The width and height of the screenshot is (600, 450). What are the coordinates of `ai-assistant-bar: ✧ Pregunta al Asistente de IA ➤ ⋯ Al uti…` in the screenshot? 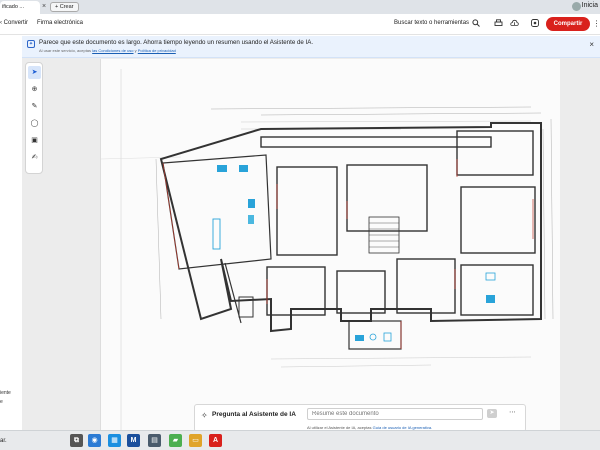 It's located at (360, 418).